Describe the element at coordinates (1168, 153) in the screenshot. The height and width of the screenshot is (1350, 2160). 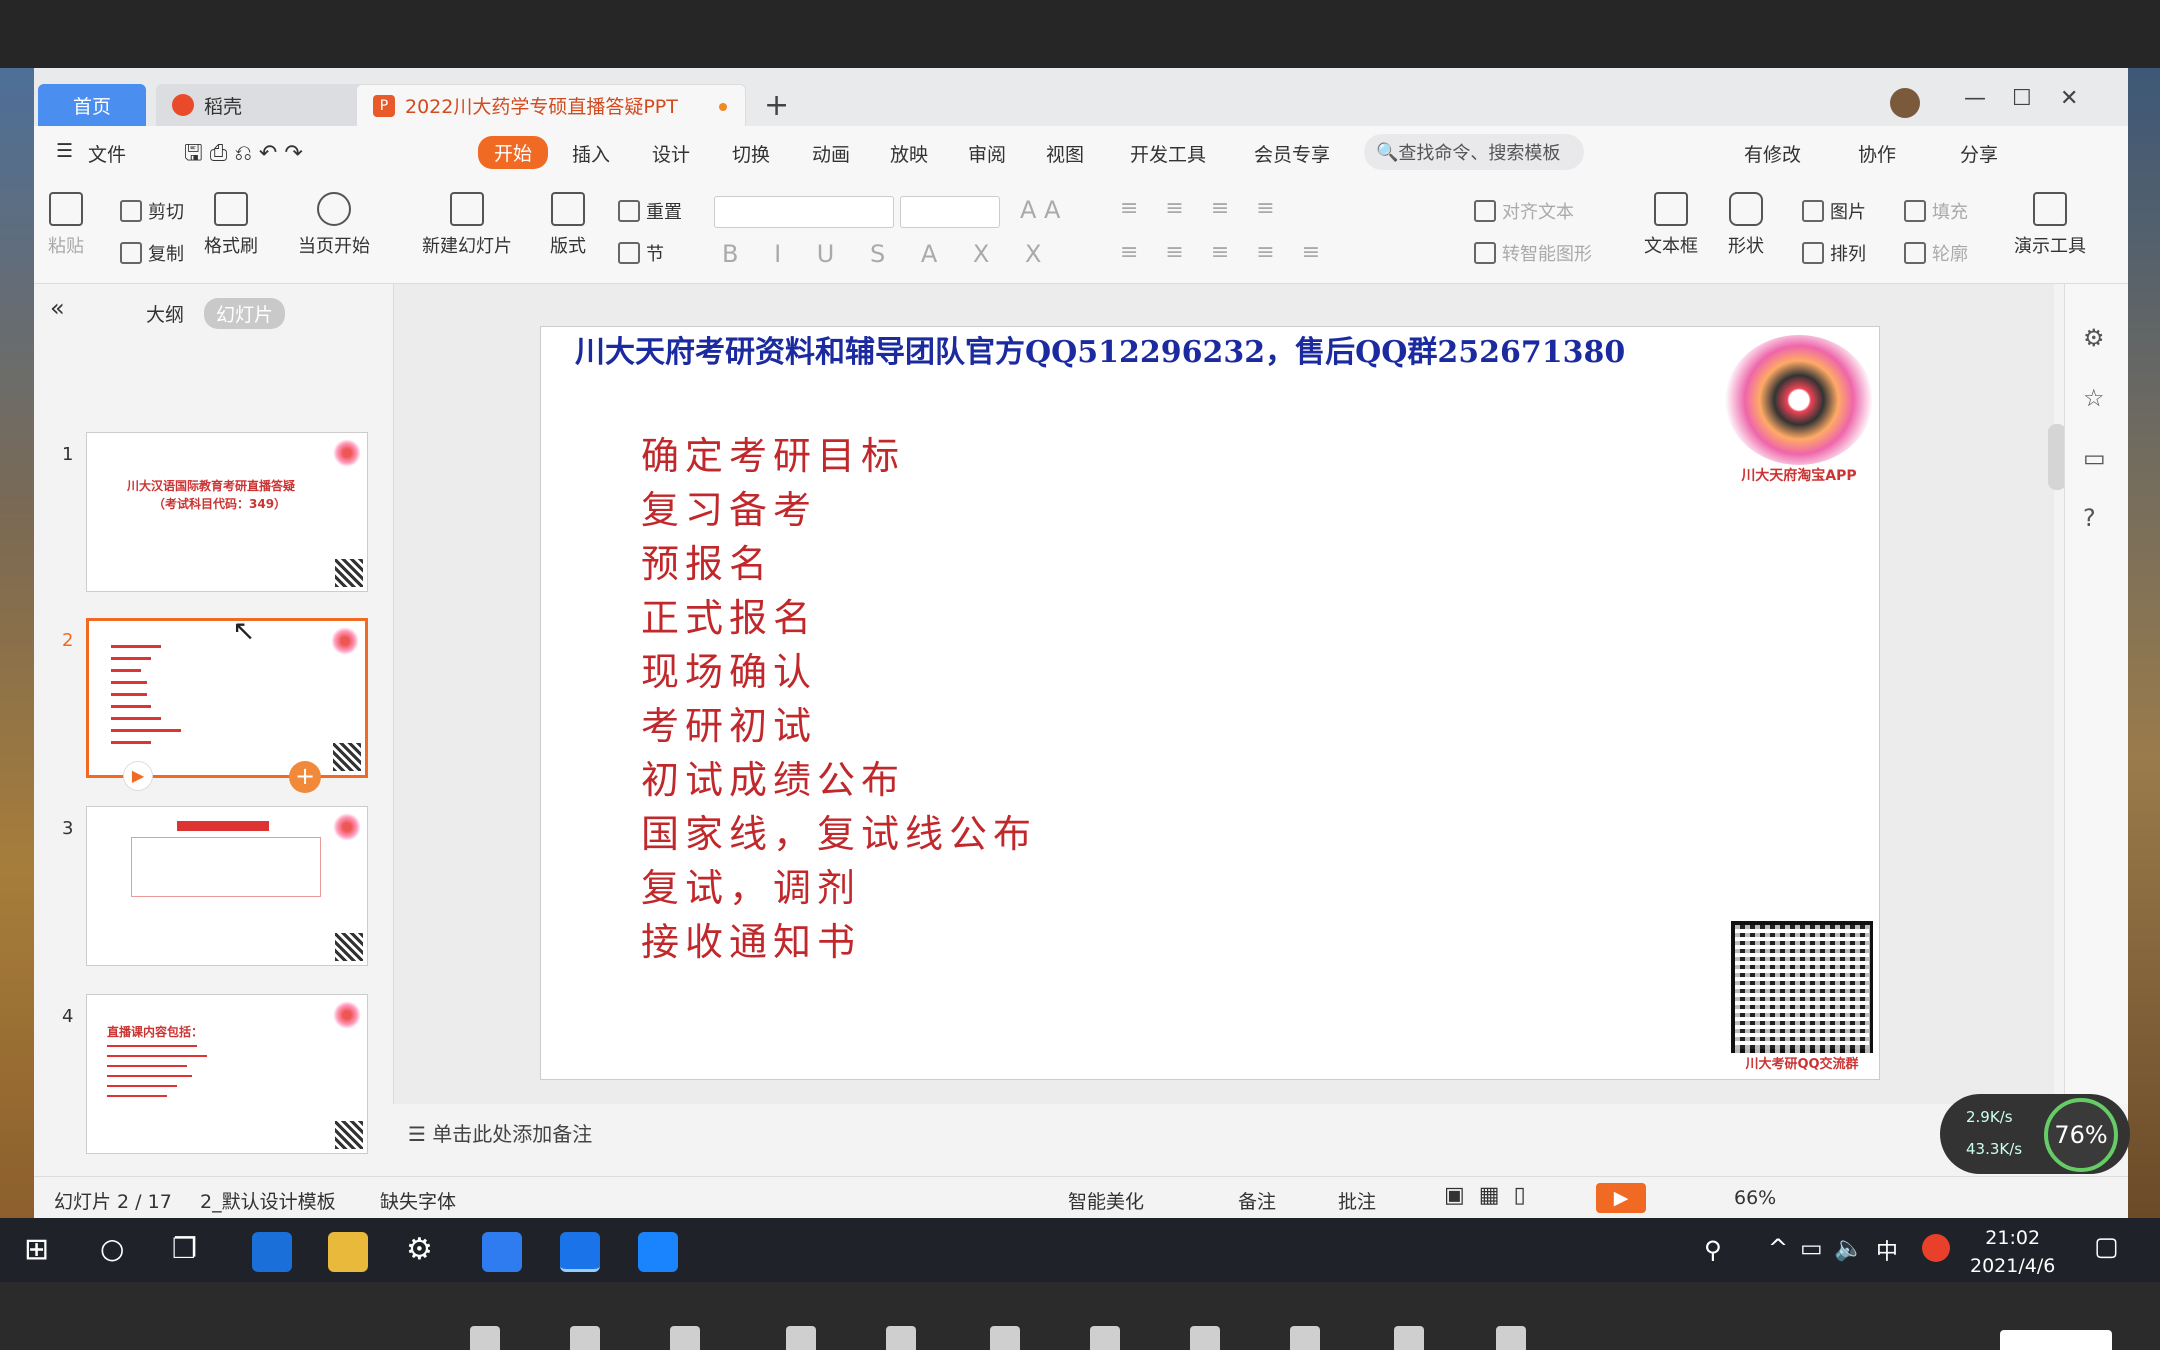
I see `menu-developer: 开发工具` at that location.